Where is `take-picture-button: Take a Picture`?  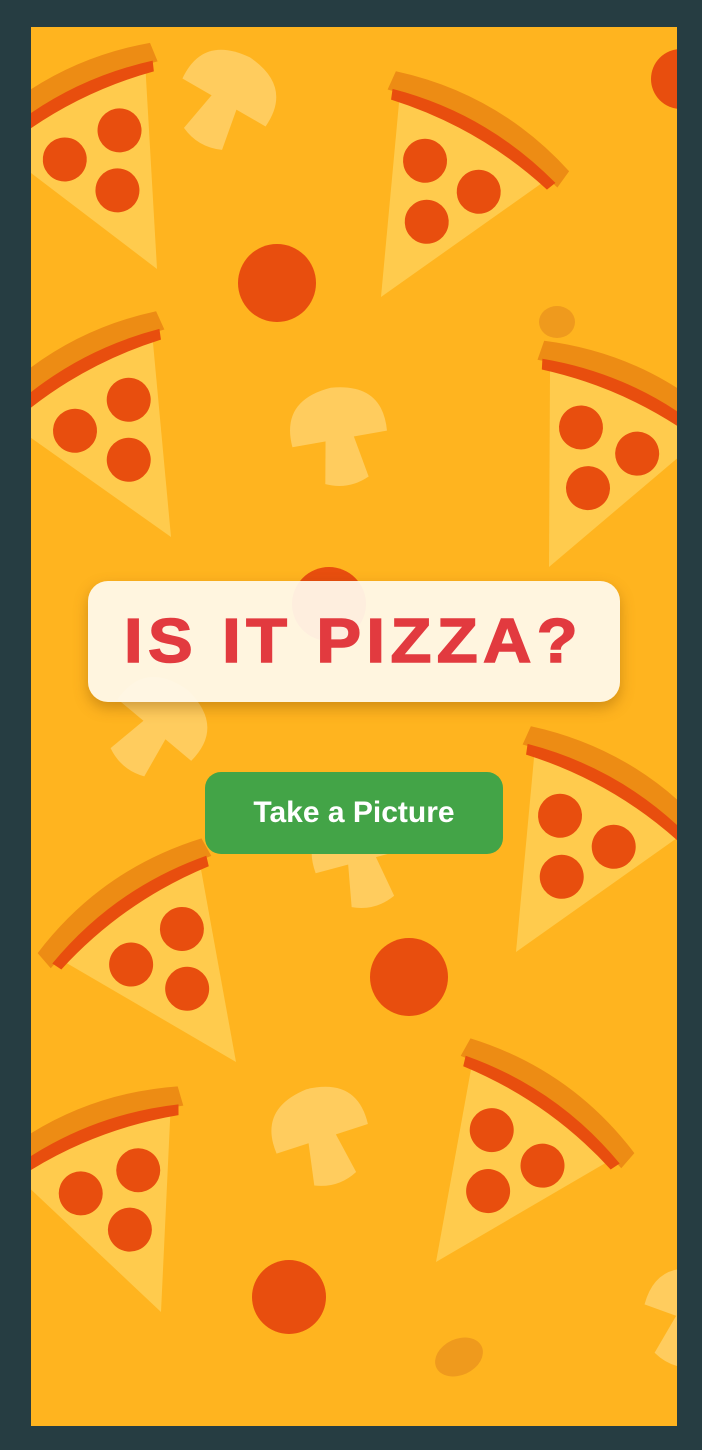 take-picture-button: Take a Picture is located at coordinates (354, 813).